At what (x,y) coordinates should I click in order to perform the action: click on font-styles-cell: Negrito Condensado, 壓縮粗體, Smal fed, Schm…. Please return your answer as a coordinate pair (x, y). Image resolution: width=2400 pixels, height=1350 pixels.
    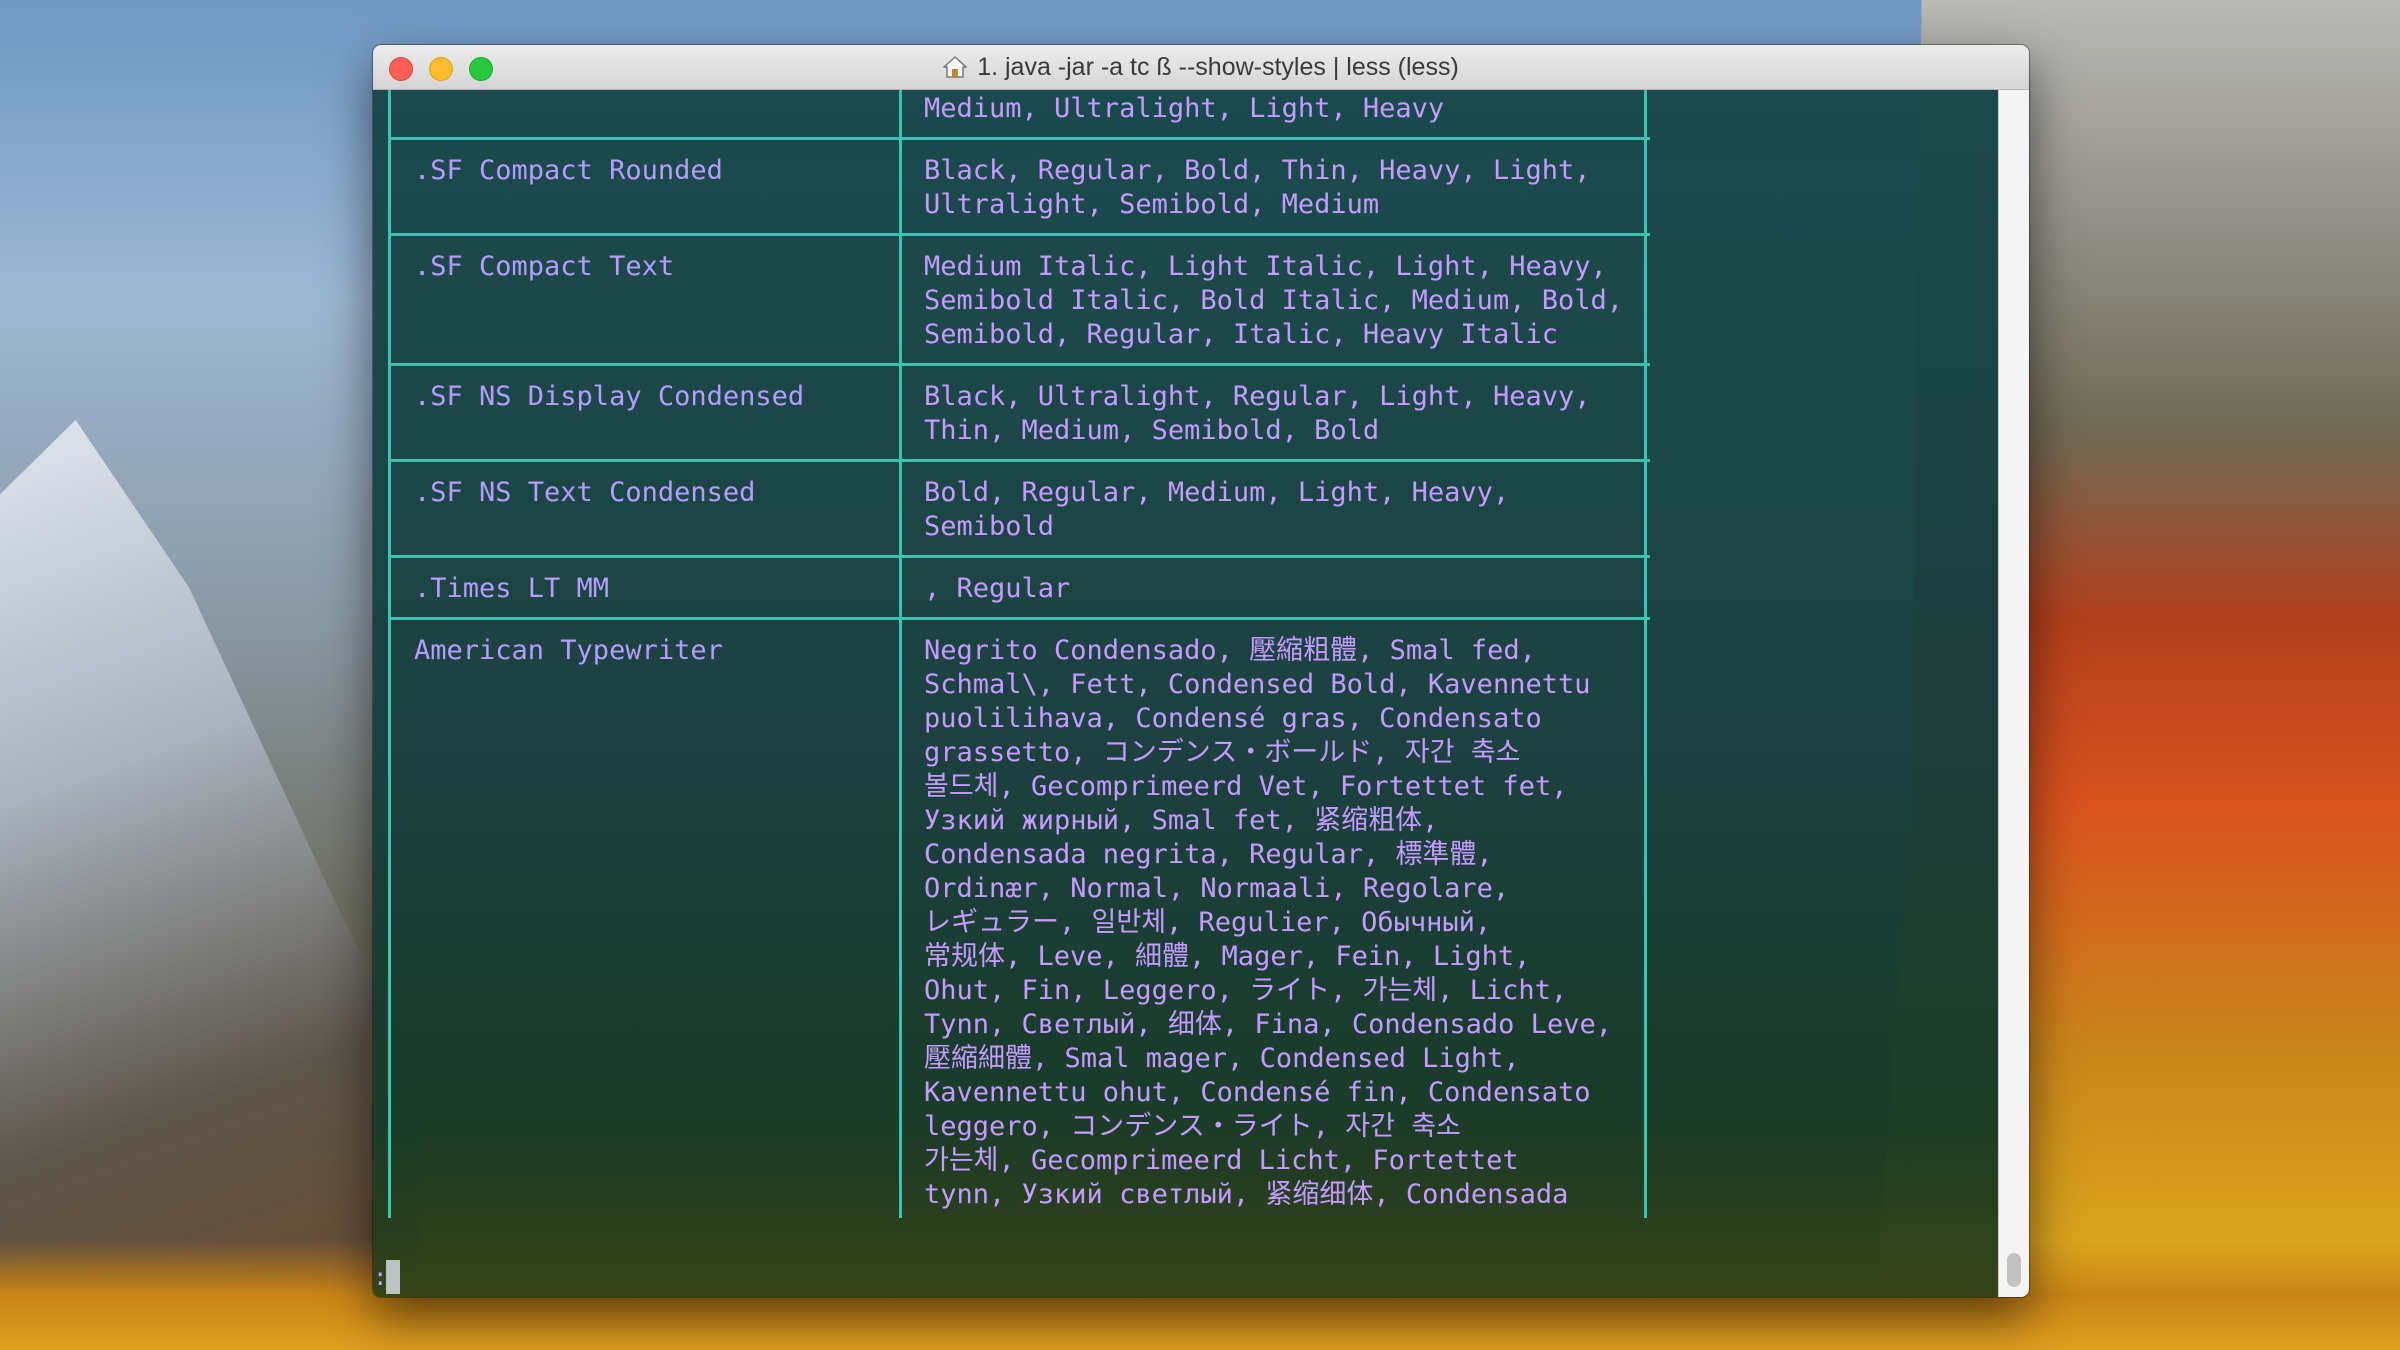
    Looking at the image, I should click on (1274, 919).